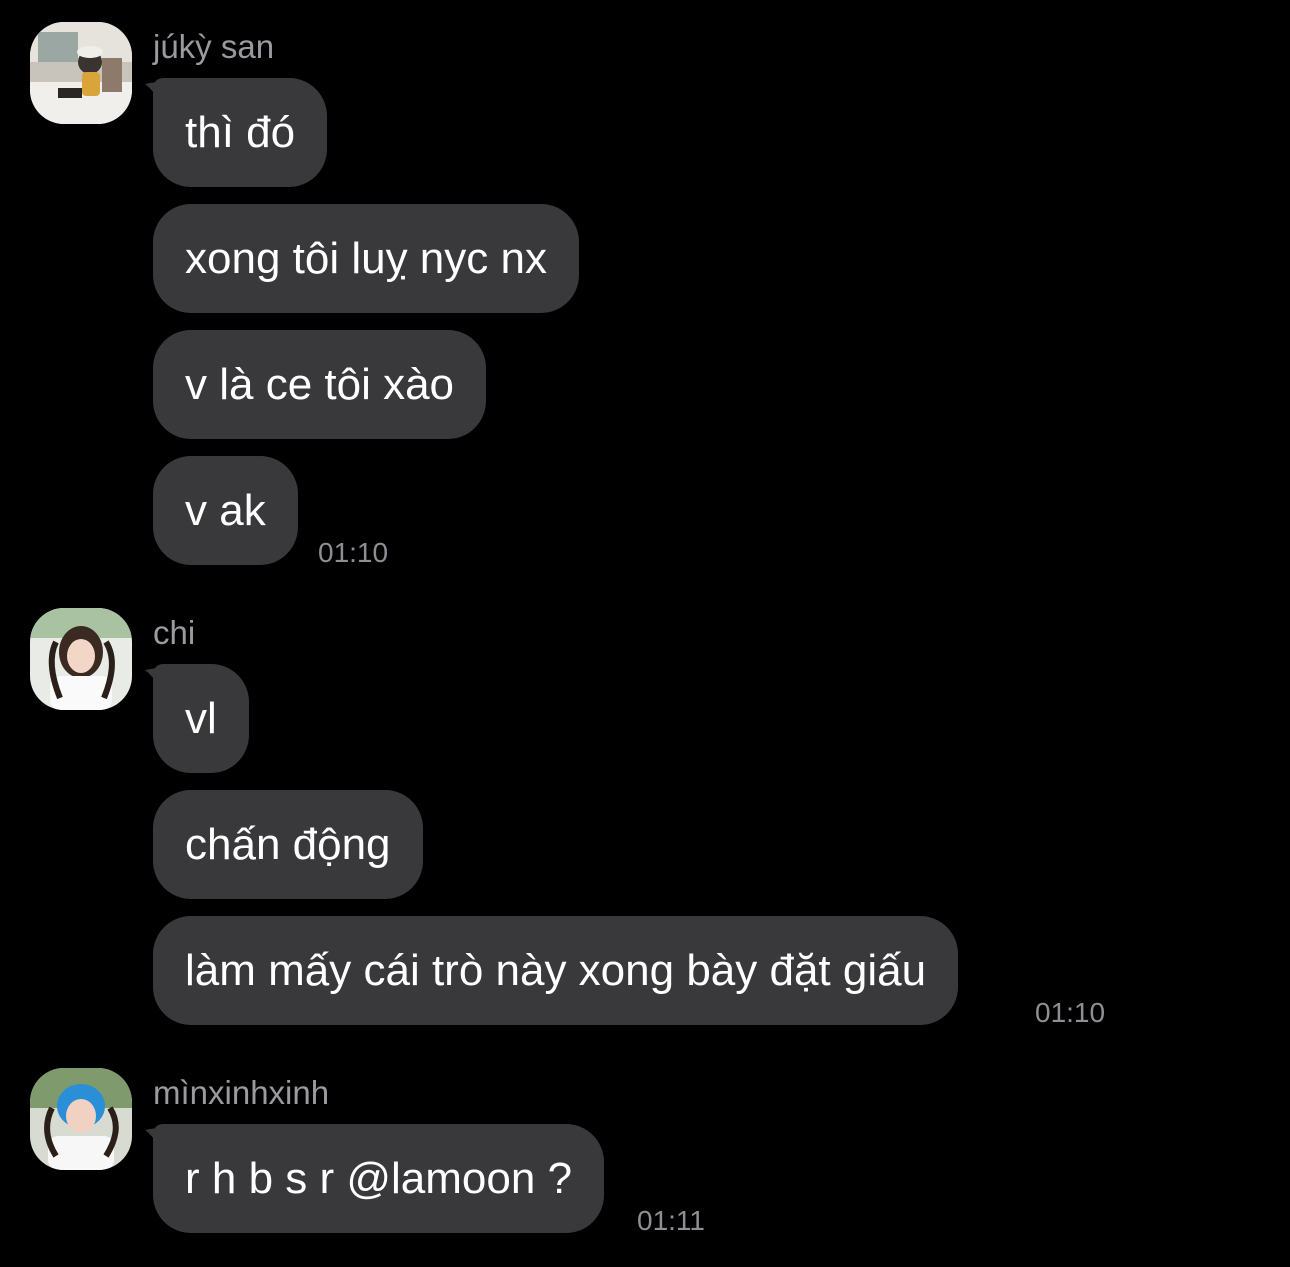 Image resolution: width=1290 pixels, height=1267 pixels. What do you see at coordinates (214, 46) in the screenshot?
I see `sender-name: júkỳ san` at bounding box center [214, 46].